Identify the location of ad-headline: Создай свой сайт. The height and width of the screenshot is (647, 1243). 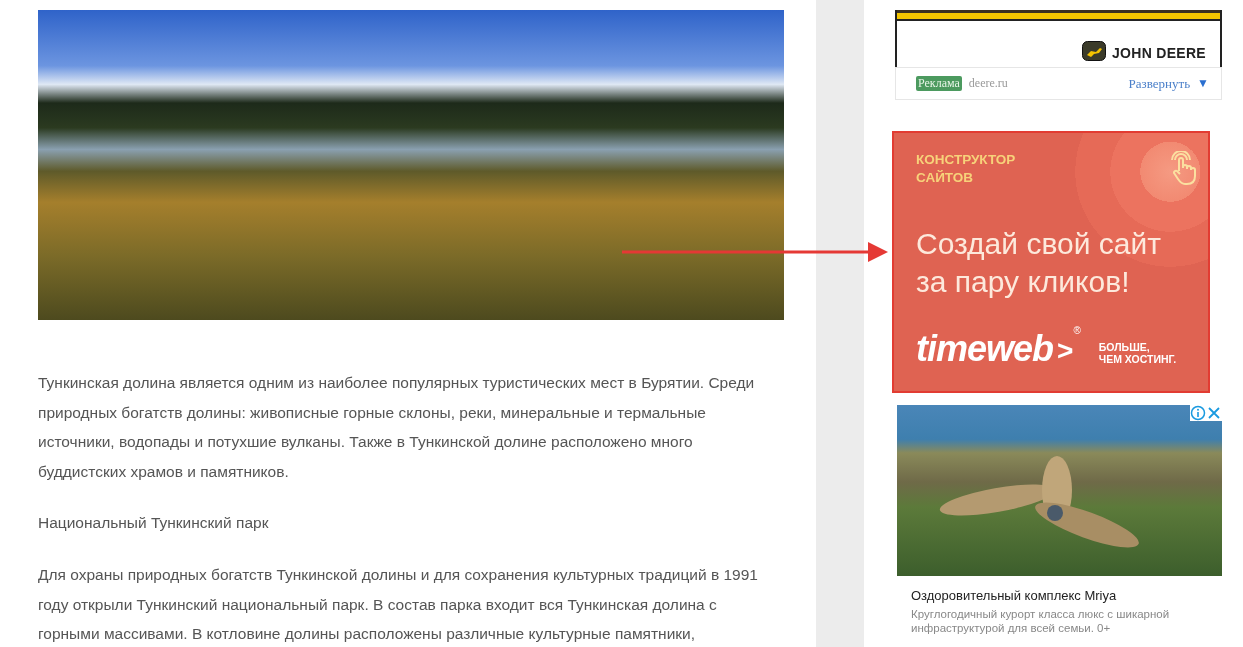
(1039, 244).